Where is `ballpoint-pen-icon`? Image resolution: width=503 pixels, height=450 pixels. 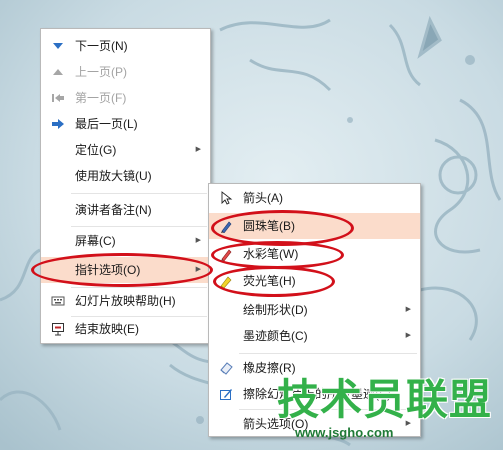
ballpoint-pen-icon is located at coordinates (226, 226).